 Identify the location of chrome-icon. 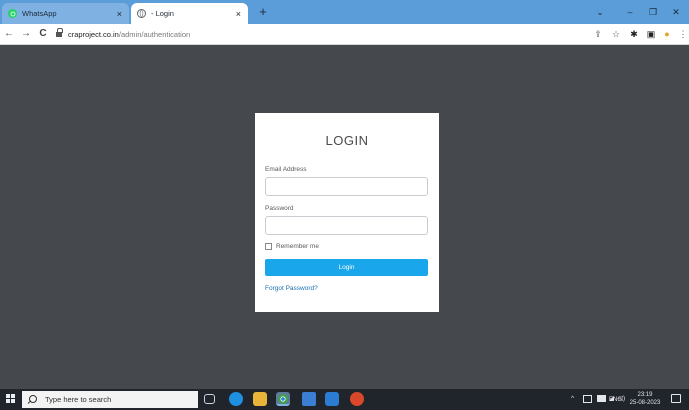
(283, 399).